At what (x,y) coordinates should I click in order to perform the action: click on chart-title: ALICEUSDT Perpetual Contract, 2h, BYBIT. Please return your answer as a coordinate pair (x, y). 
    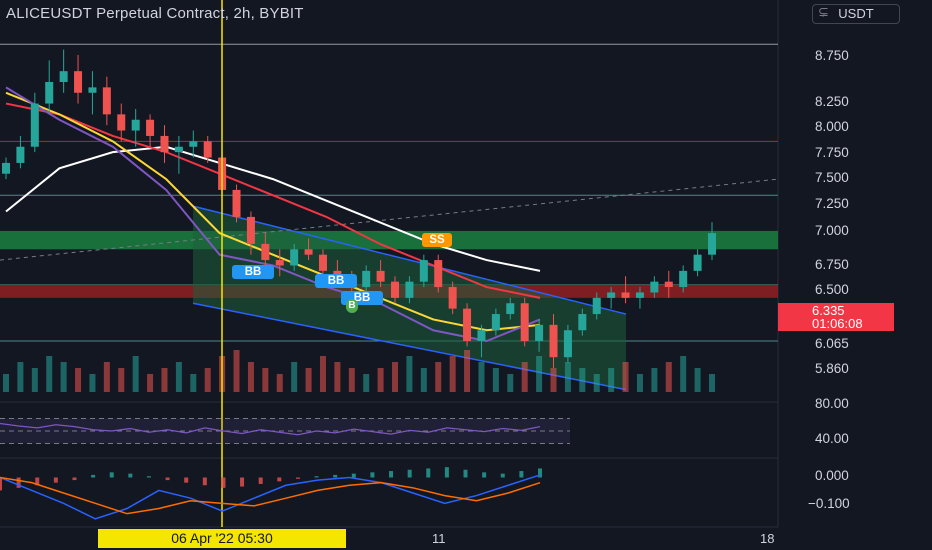
    Looking at the image, I should click on (155, 13).